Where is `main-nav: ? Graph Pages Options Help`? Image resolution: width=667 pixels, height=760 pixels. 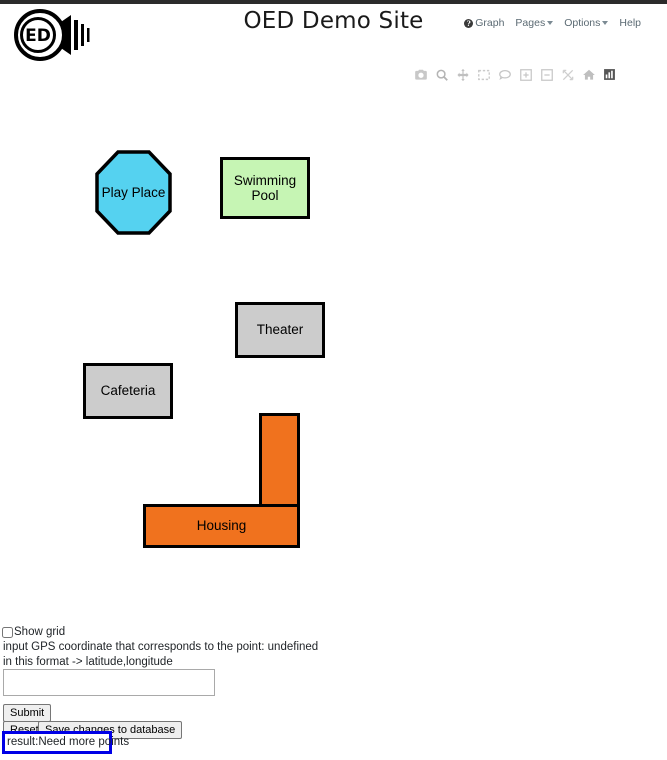
main-nav: ? Graph Pages Options Help is located at coordinates (552, 23).